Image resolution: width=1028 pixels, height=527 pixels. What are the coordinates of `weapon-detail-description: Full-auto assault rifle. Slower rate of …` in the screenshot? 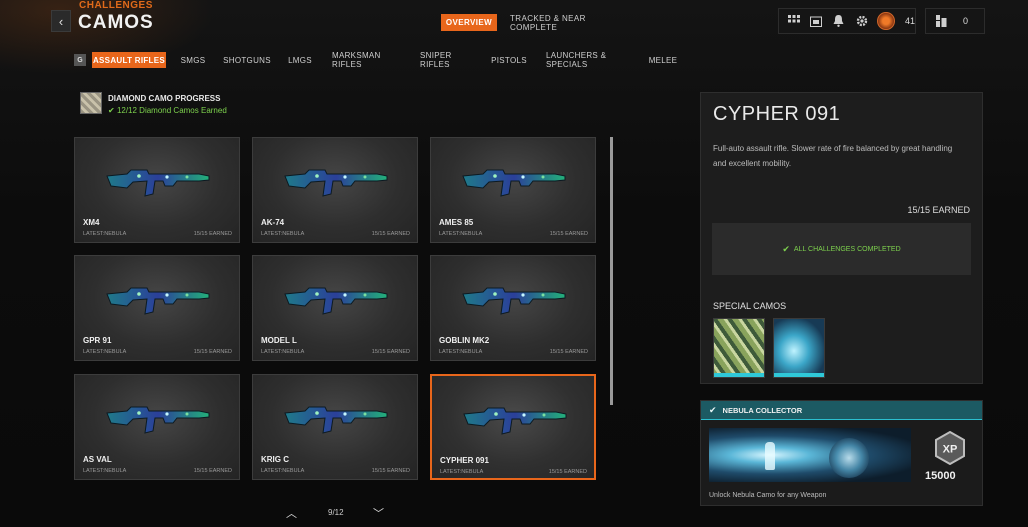 It's located at (833, 156).